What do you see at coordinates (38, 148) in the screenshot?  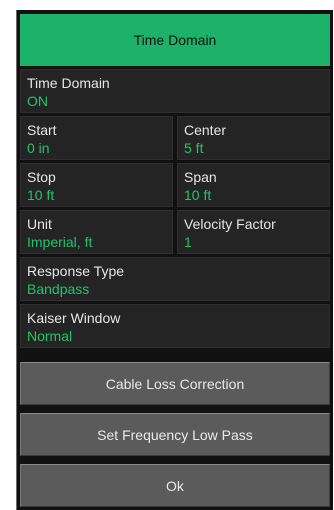 I see `start-value: 0 in` at bounding box center [38, 148].